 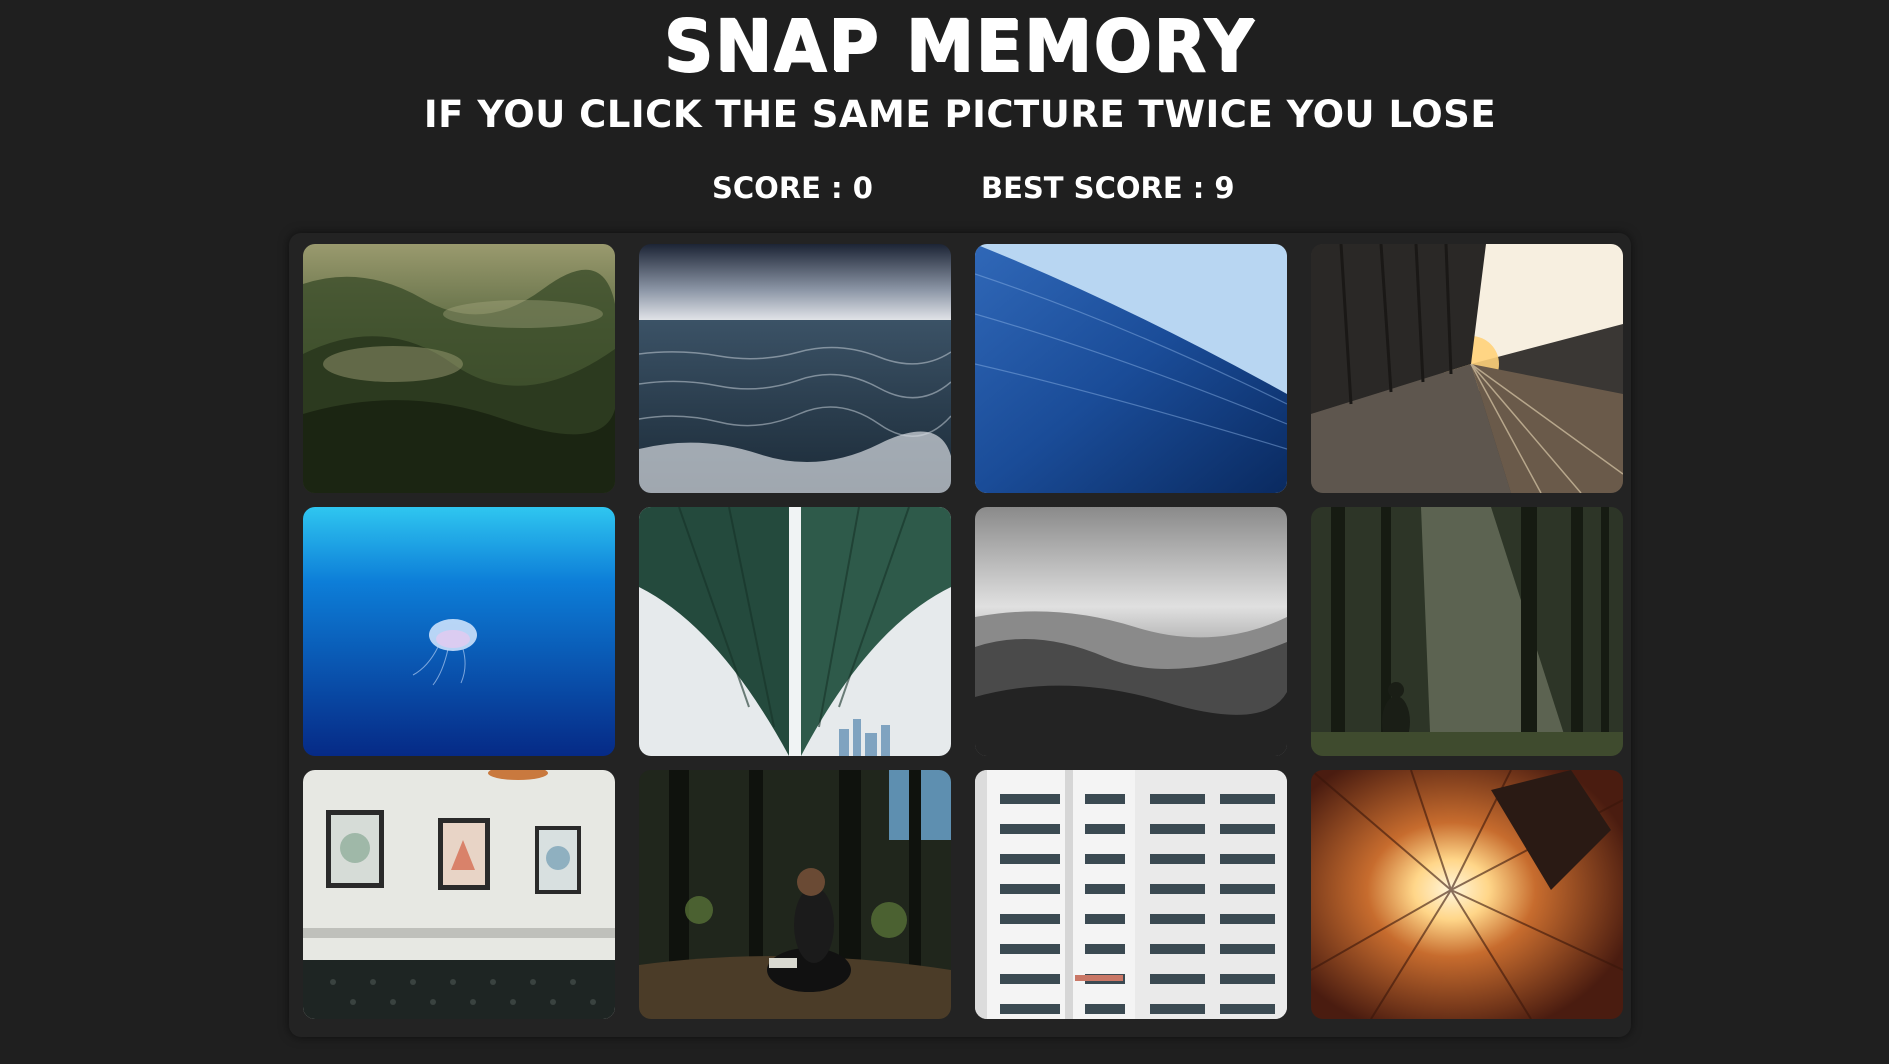 I want to click on card-courtyard-looking-up-sun, so click(x=1467, y=894).